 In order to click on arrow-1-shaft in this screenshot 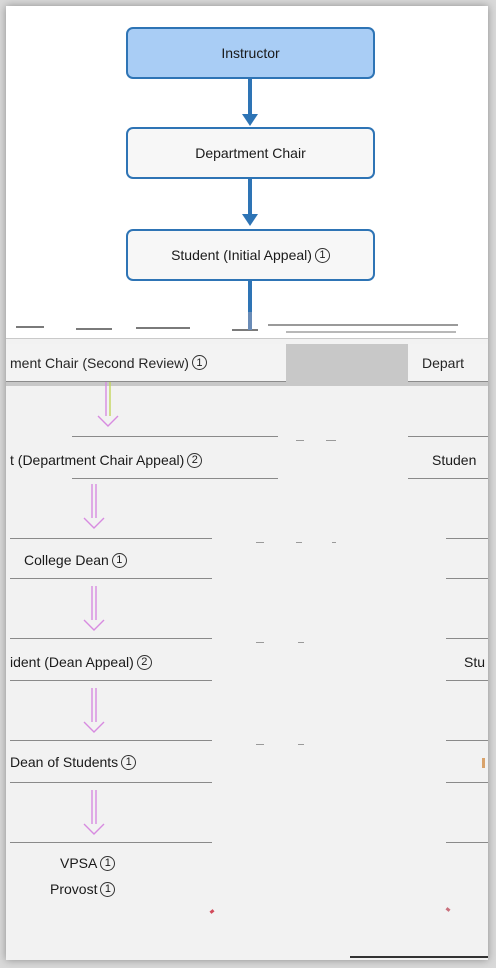, I will do `click(250, 97)`.